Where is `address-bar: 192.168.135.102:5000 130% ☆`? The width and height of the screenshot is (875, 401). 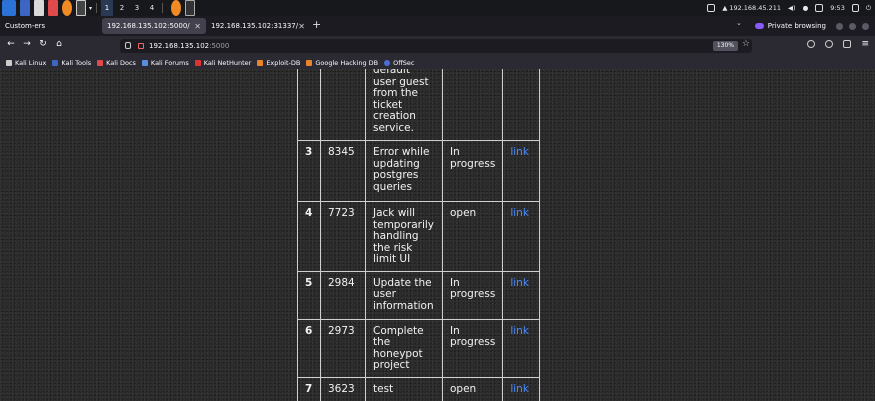
address-bar: 192.168.135.102:5000 130% ☆ is located at coordinates (436, 46).